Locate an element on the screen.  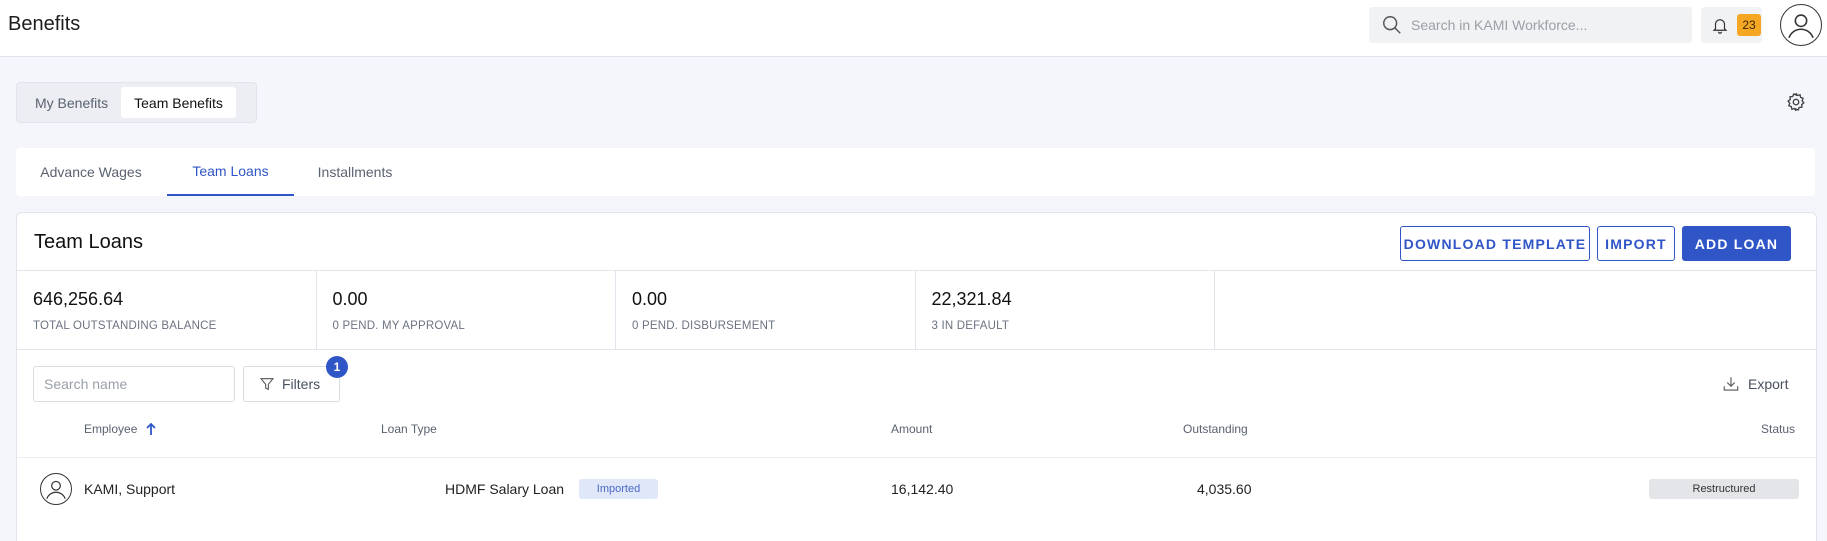
export-label: Export is located at coordinates (1768, 384).